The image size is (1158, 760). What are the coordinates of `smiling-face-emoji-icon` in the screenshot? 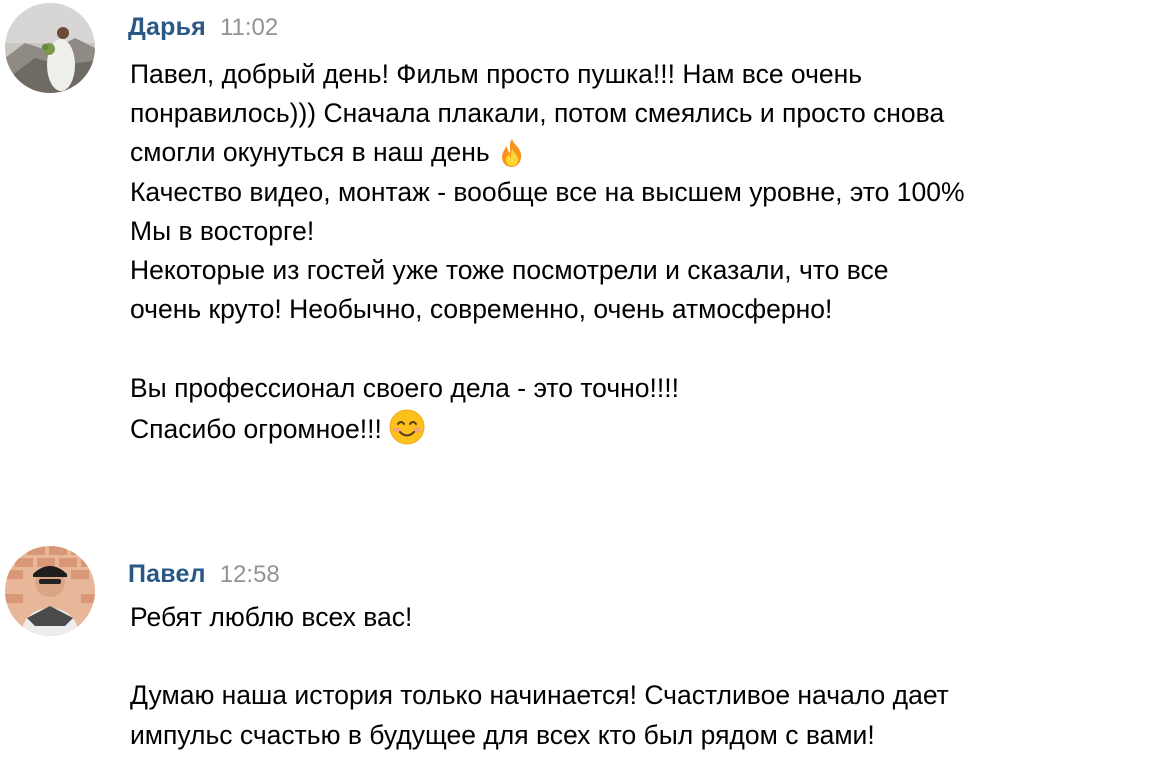 It's located at (407, 432).